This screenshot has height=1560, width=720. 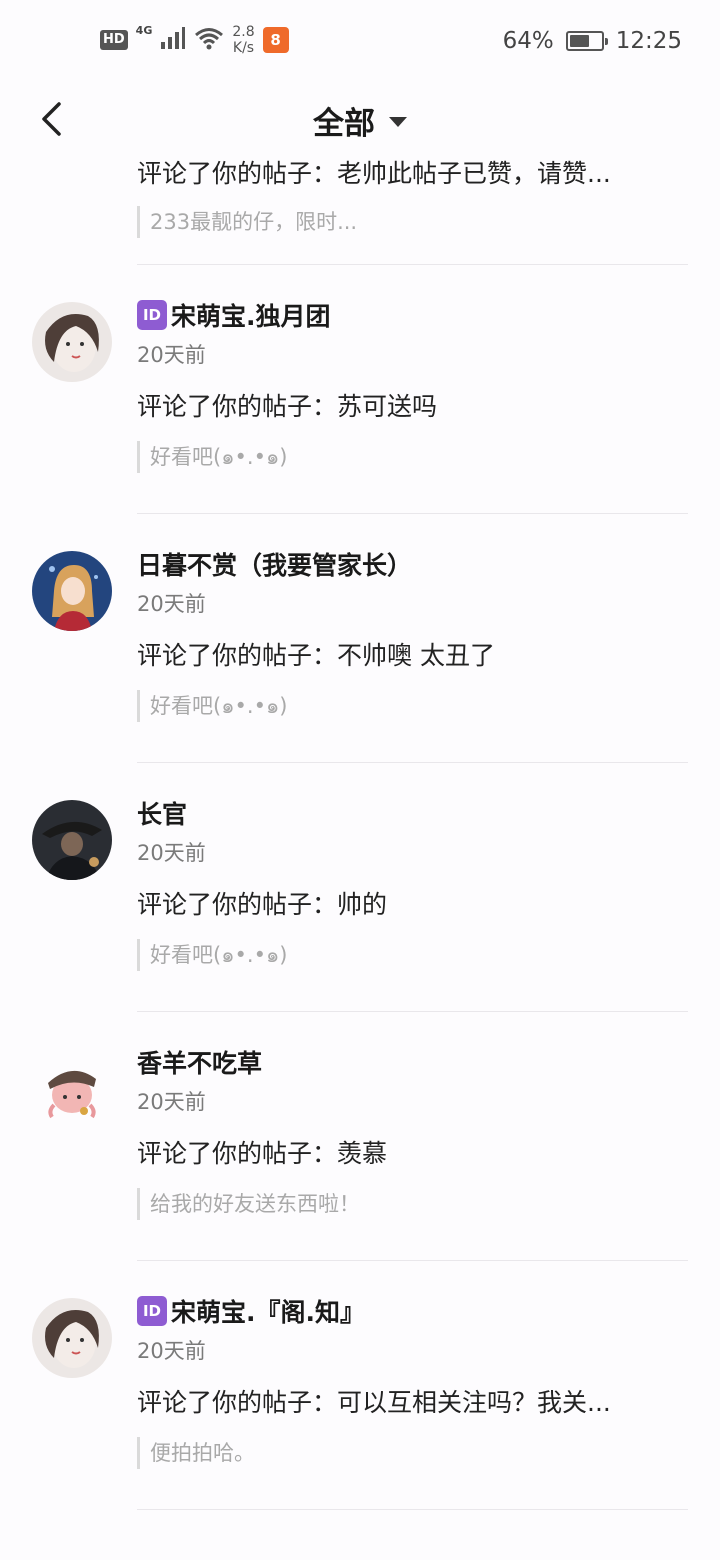 I want to click on user-name-text: 宋萌宝.『阁.知』, so click(x=268, y=1312).